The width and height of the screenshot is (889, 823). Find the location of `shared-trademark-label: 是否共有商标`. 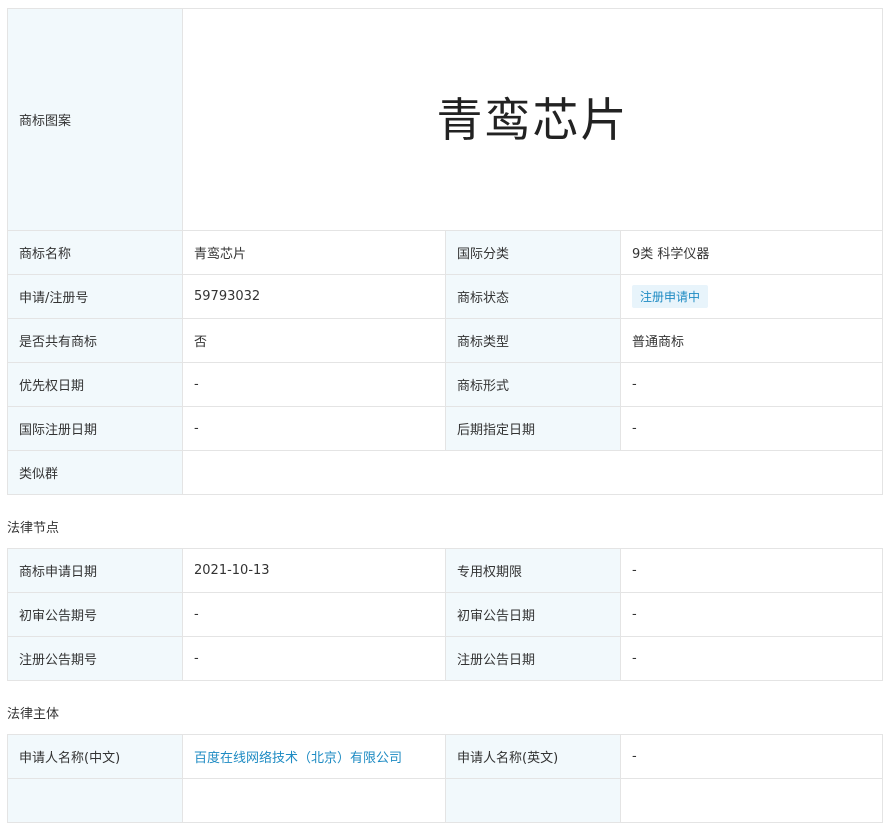

shared-trademark-label: 是否共有商标 is located at coordinates (95, 340).